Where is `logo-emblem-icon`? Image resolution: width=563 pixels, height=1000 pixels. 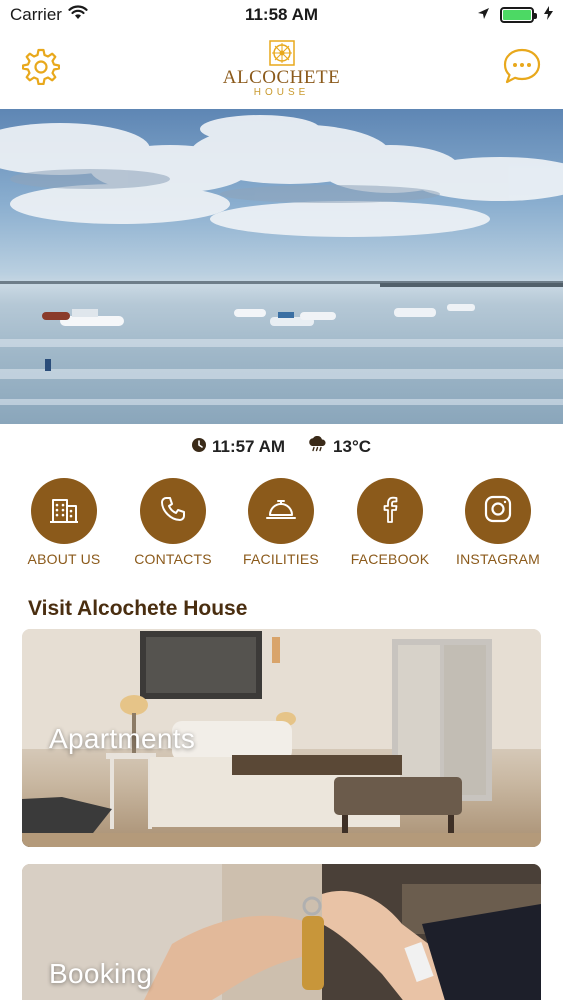 logo-emblem-icon is located at coordinates (281, 53).